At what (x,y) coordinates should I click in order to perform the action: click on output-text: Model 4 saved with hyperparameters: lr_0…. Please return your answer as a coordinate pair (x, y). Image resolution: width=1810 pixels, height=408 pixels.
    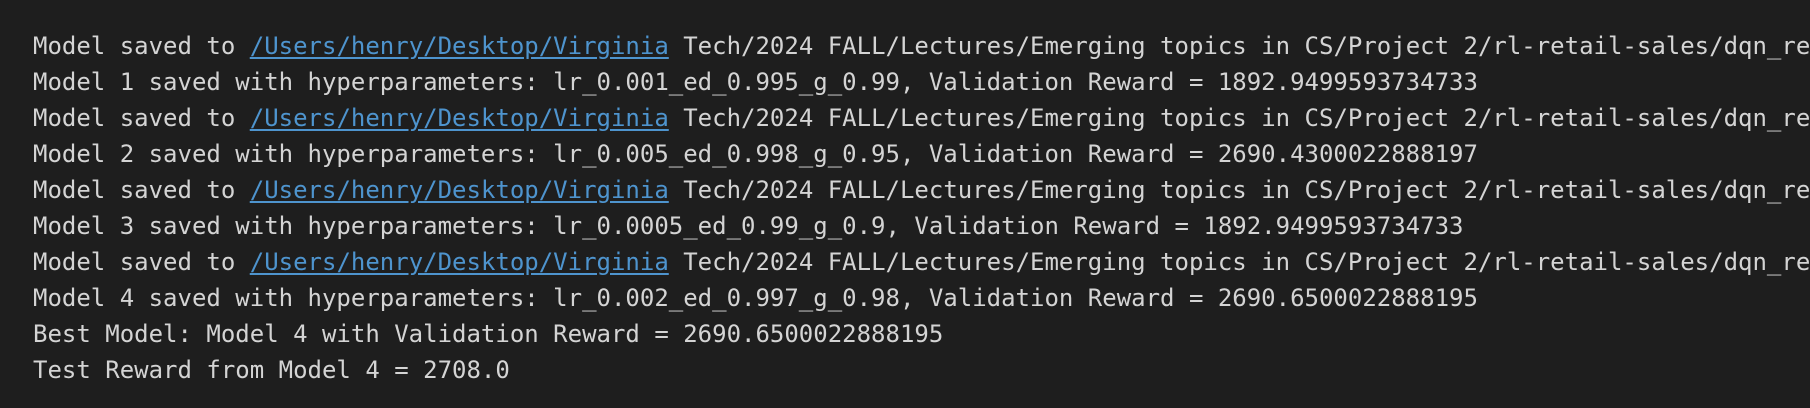
    Looking at the image, I should click on (755, 298).